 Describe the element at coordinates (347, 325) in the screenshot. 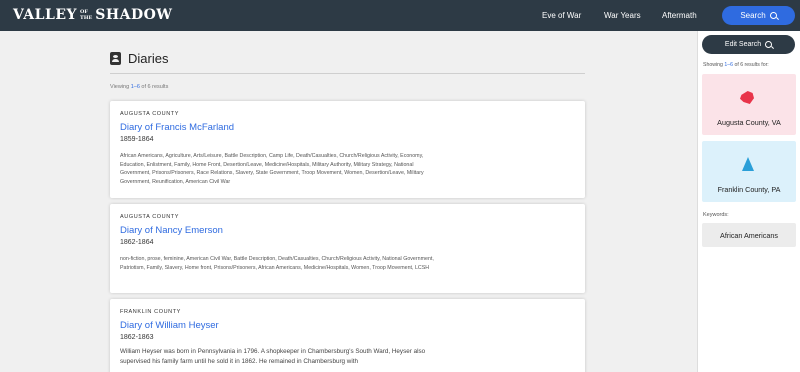

I see `result-title-link: Diary of William Heyser` at that location.